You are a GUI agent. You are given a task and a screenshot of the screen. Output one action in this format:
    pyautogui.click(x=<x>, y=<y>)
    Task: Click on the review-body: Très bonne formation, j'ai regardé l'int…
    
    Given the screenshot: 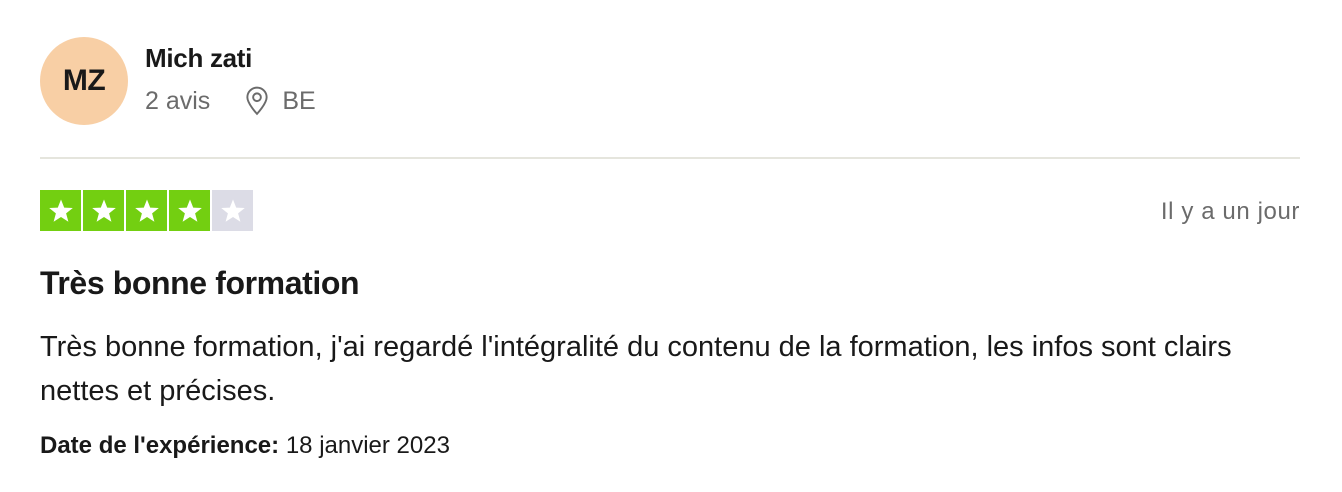 What is the action you would take?
    pyautogui.click(x=636, y=369)
    